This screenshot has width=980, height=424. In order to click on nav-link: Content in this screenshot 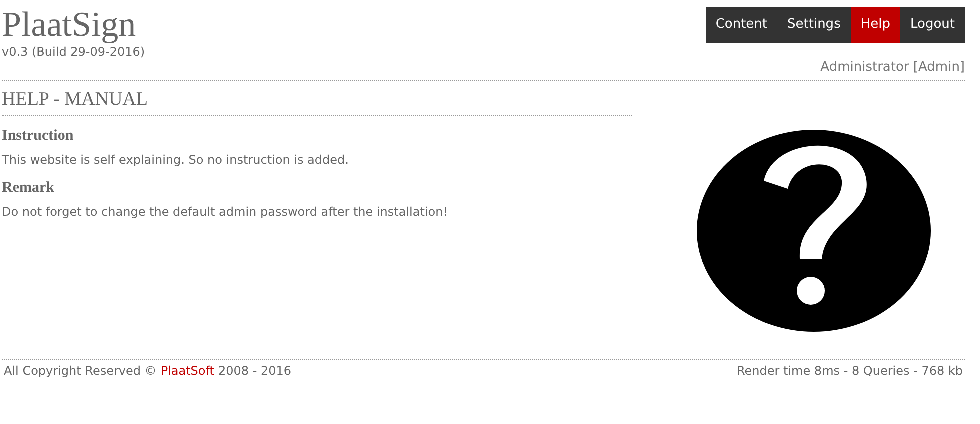, I will do `click(742, 25)`.